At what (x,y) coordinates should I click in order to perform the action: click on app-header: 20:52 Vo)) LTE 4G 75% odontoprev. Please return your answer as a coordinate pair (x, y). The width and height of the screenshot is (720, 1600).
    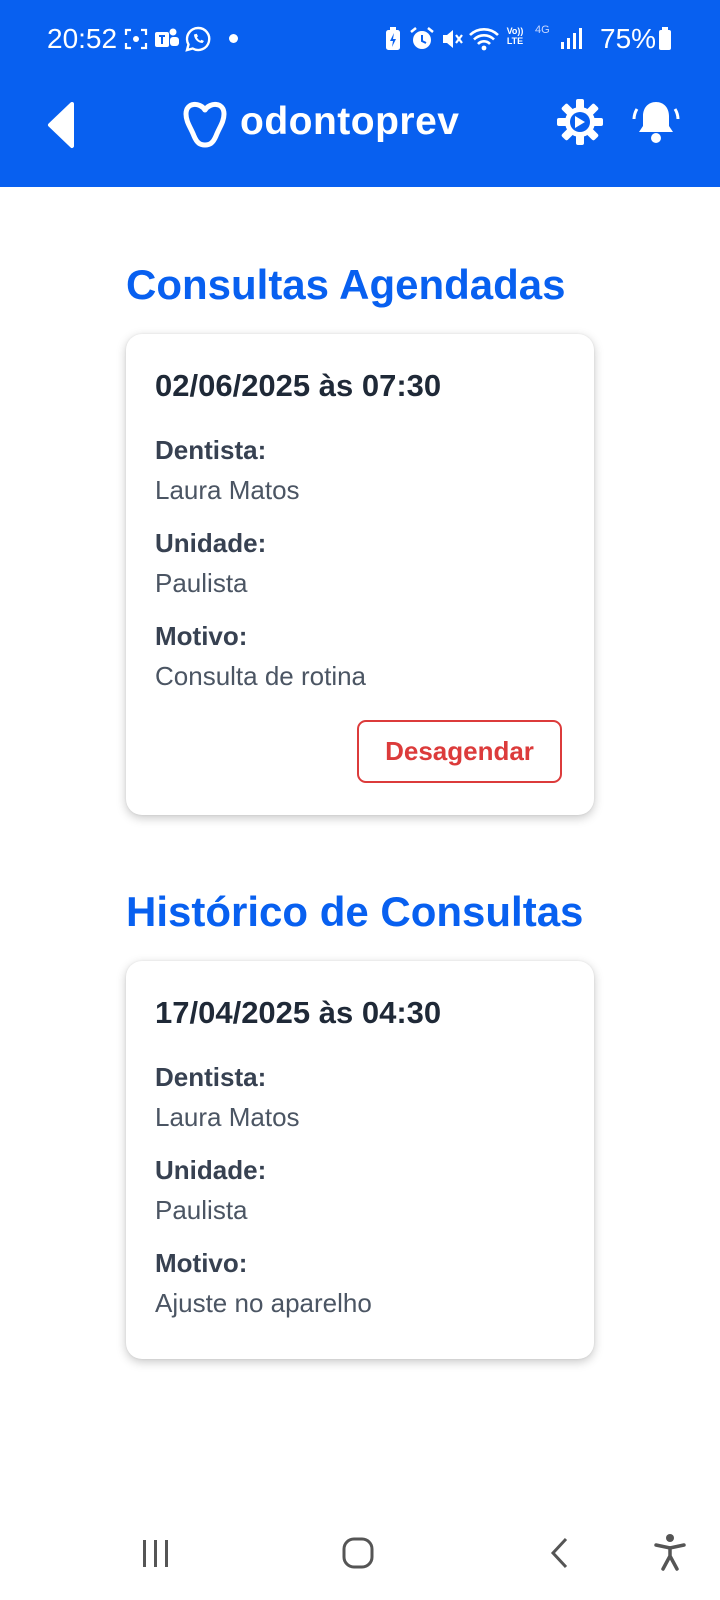
    Looking at the image, I should click on (360, 93).